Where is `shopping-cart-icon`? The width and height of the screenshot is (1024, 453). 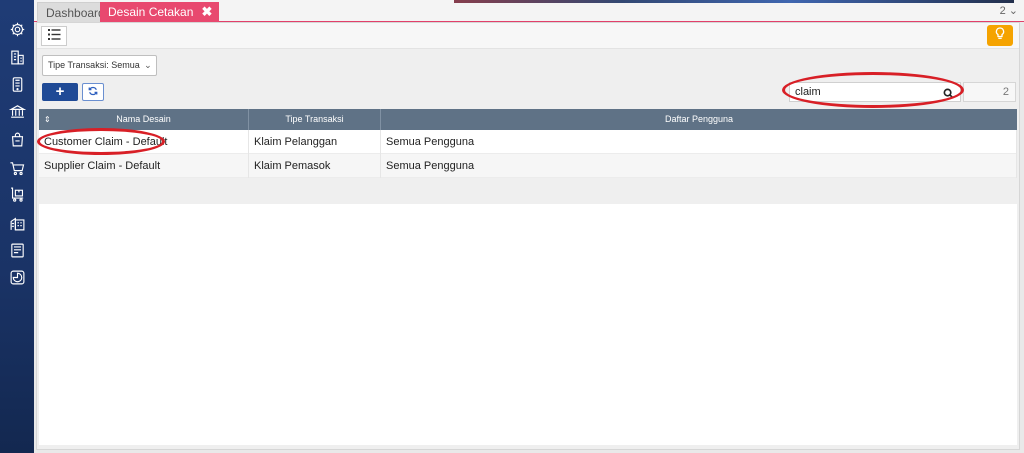 shopping-cart-icon is located at coordinates (17, 168).